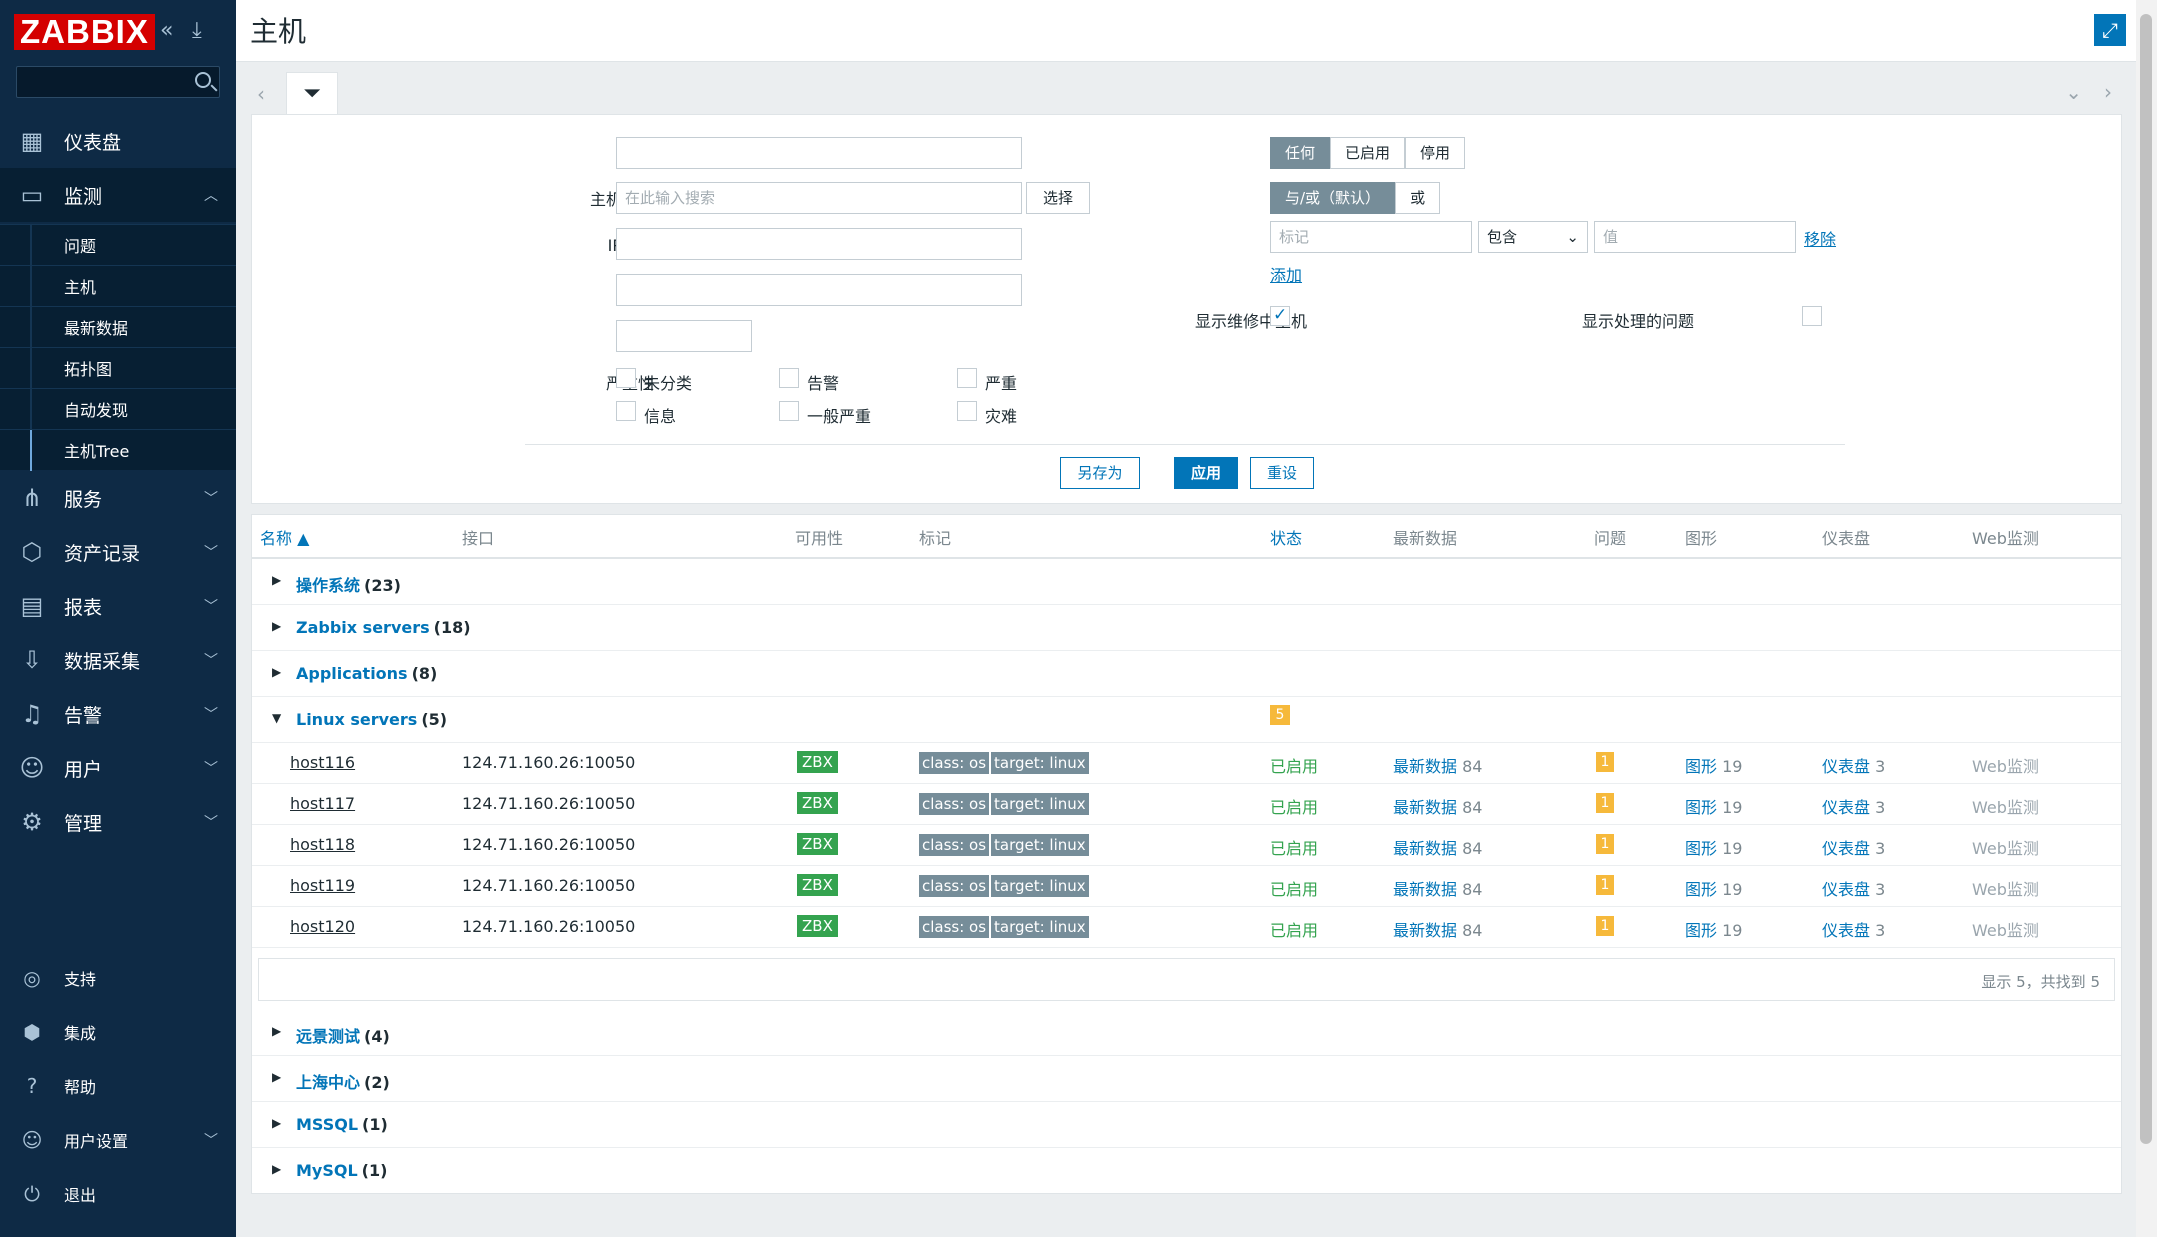 The width and height of the screenshot is (2157, 1237). What do you see at coordinates (203, 80) in the screenshot?
I see `search-icon` at bounding box center [203, 80].